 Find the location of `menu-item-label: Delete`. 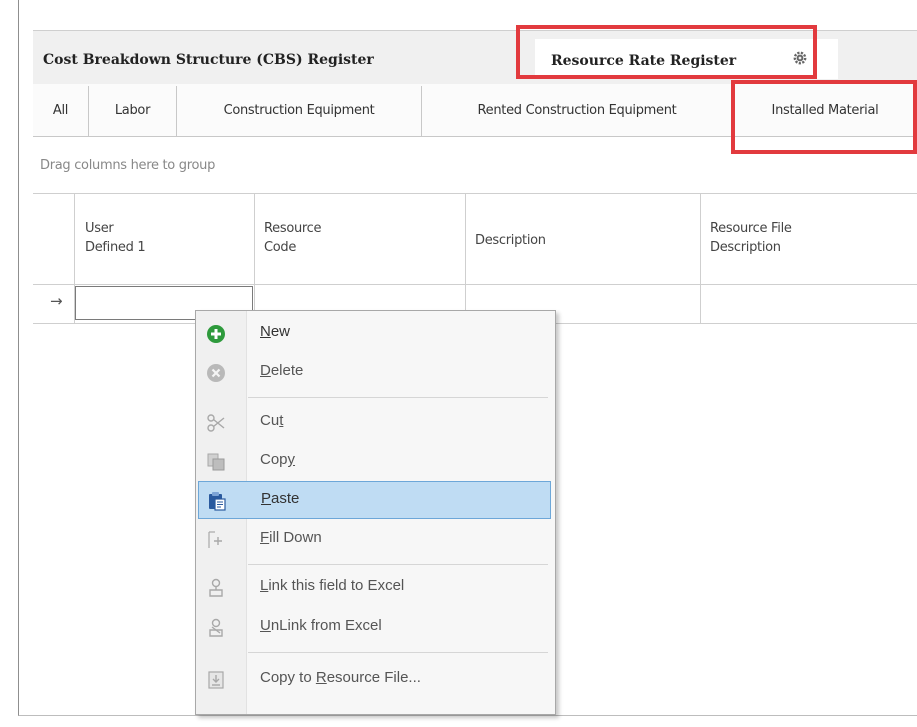

menu-item-label: Delete is located at coordinates (282, 370).